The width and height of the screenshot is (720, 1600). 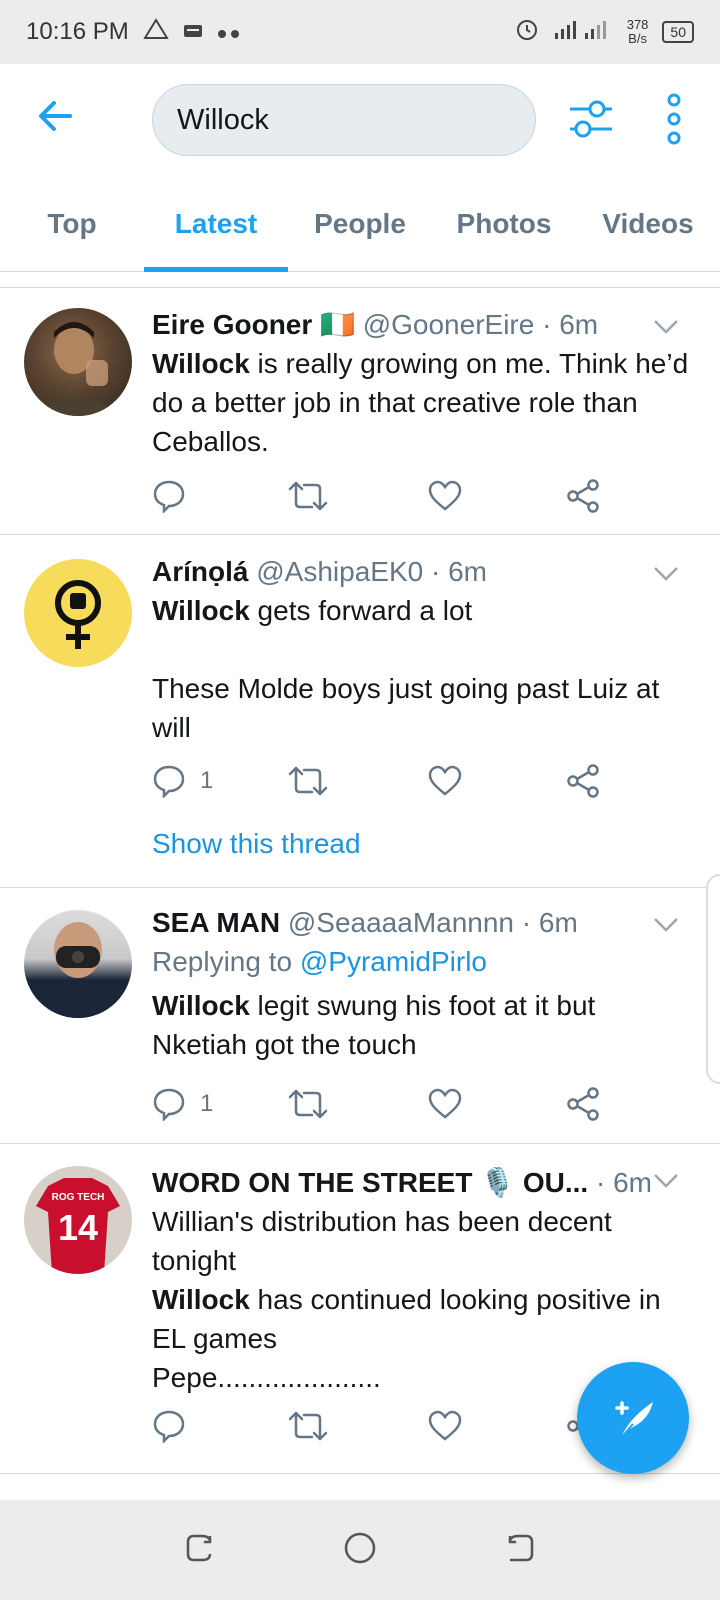 I want to click on overflow-menu-button, so click(x=674, y=119).